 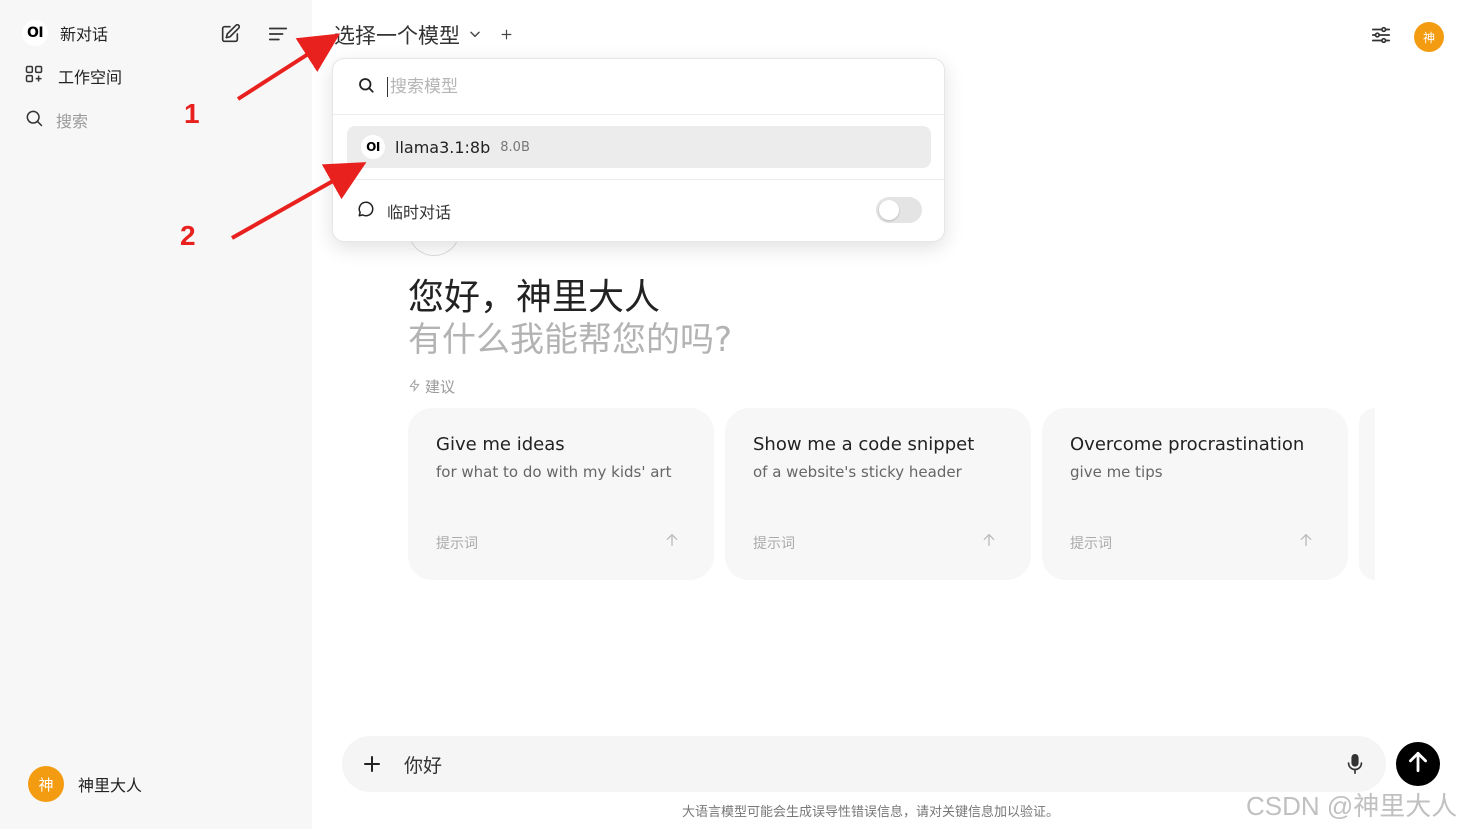 I want to click on model-logo: OI, so click(x=373, y=147).